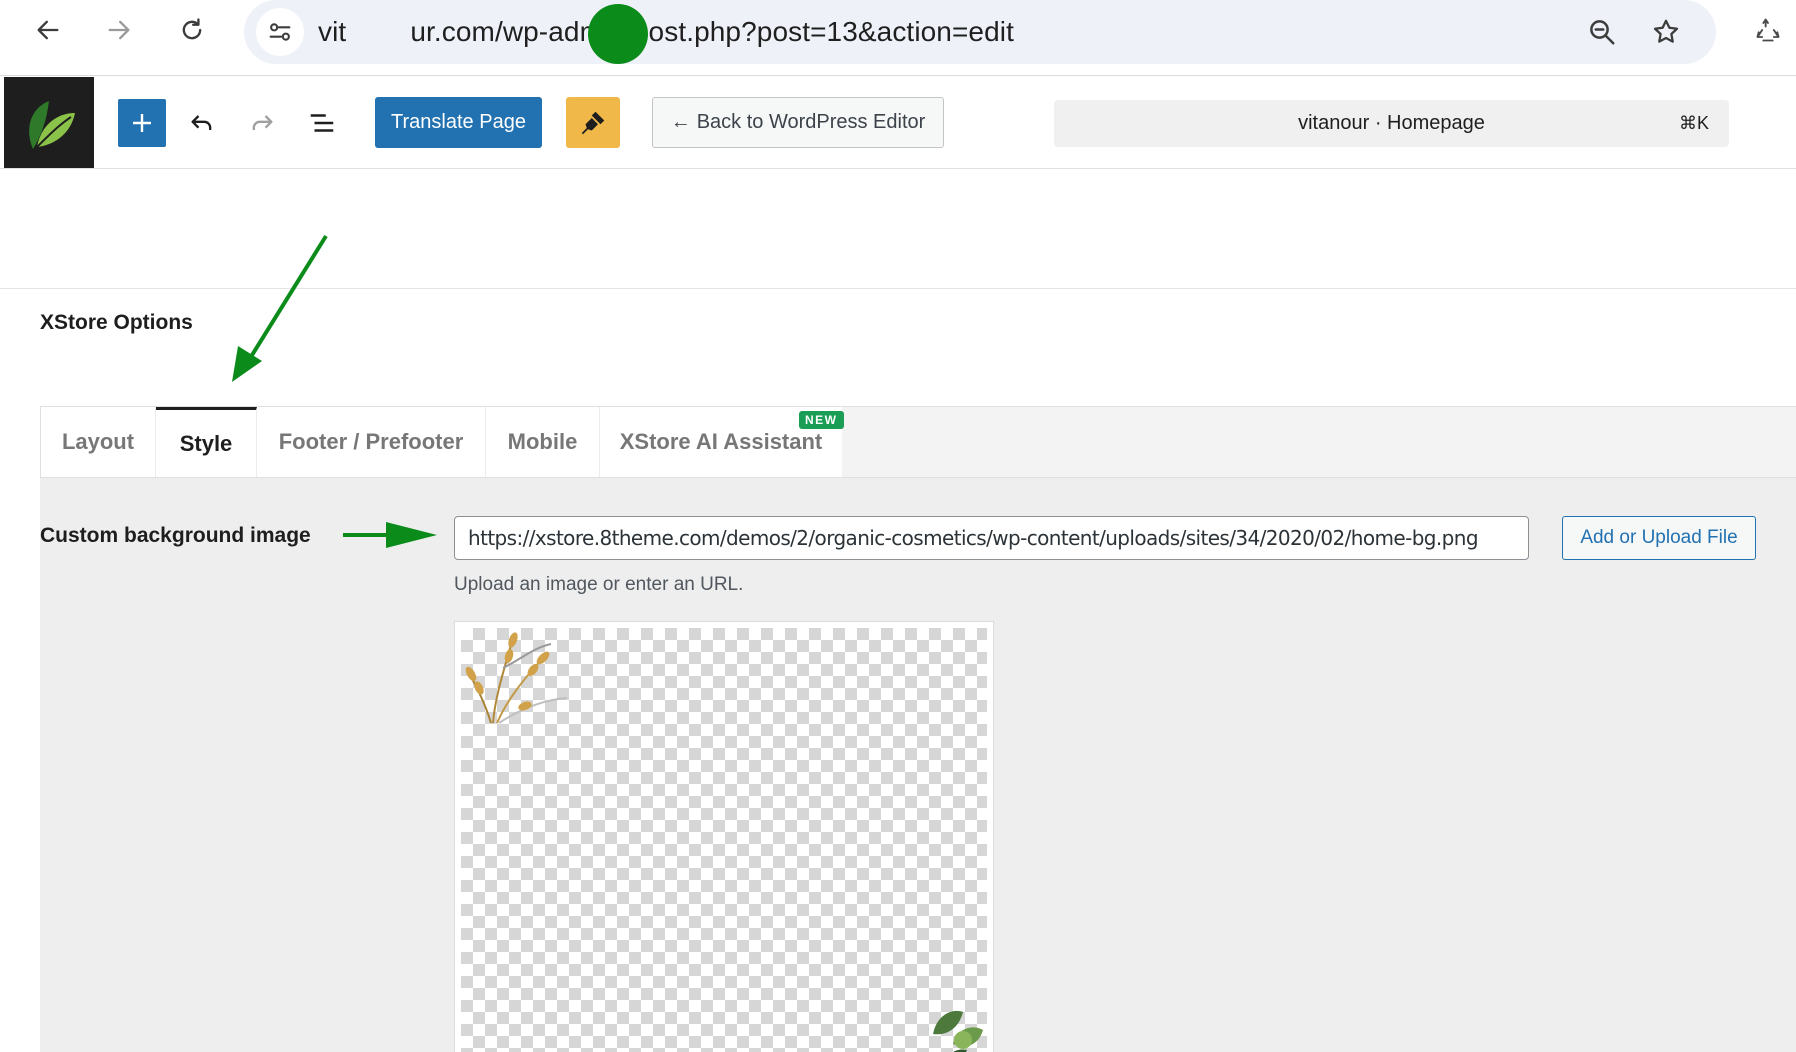 This screenshot has height=1052, width=1796. What do you see at coordinates (1659, 538) in the screenshot?
I see `add-upload-file-button: Add or Upload File` at bounding box center [1659, 538].